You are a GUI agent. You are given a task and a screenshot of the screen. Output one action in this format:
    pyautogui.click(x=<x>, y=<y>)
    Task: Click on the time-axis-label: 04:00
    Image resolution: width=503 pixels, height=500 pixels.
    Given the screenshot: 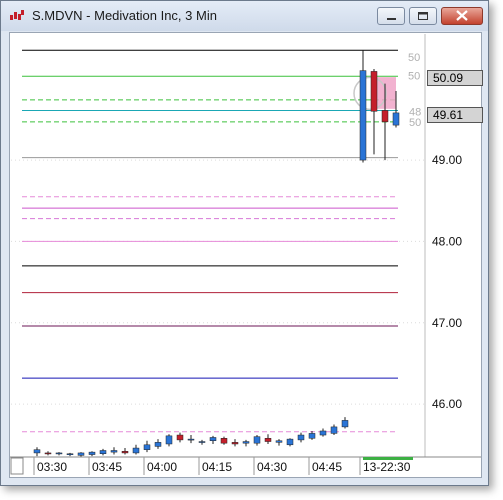 What is the action you would take?
    pyautogui.click(x=162, y=467)
    